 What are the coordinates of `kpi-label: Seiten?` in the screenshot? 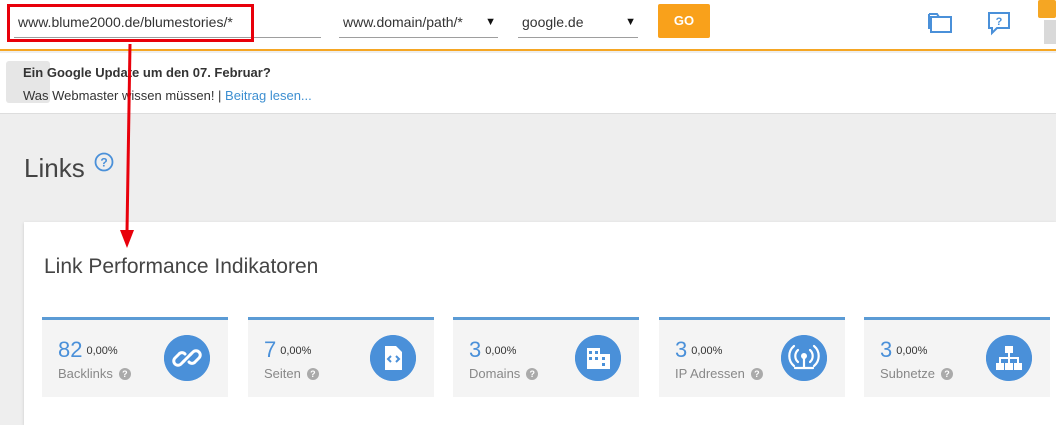 It's located at (291, 373).